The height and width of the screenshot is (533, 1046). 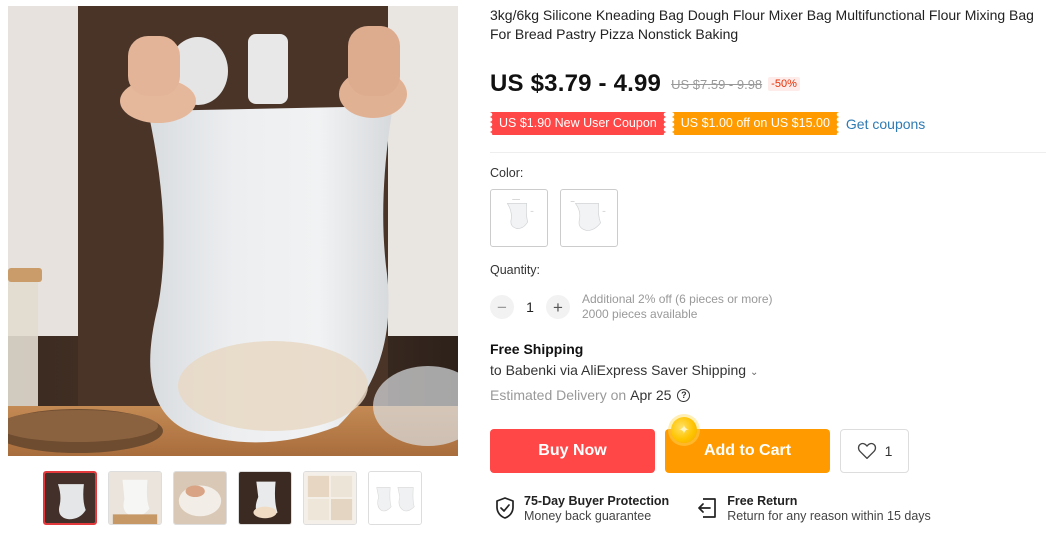 What do you see at coordinates (866, 451) in the screenshot?
I see `heart-icon` at bounding box center [866, 451].